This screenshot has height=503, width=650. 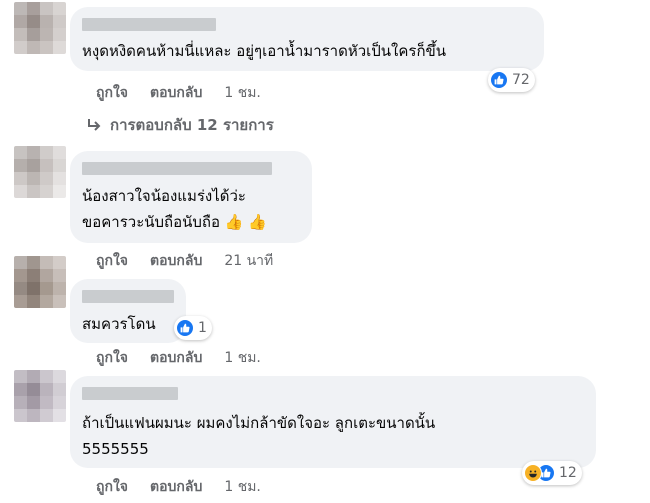 I want to click on comment-text: น้องสาวใจน้องแมร่งได้ว่ะ, so click(x=164, y=196).